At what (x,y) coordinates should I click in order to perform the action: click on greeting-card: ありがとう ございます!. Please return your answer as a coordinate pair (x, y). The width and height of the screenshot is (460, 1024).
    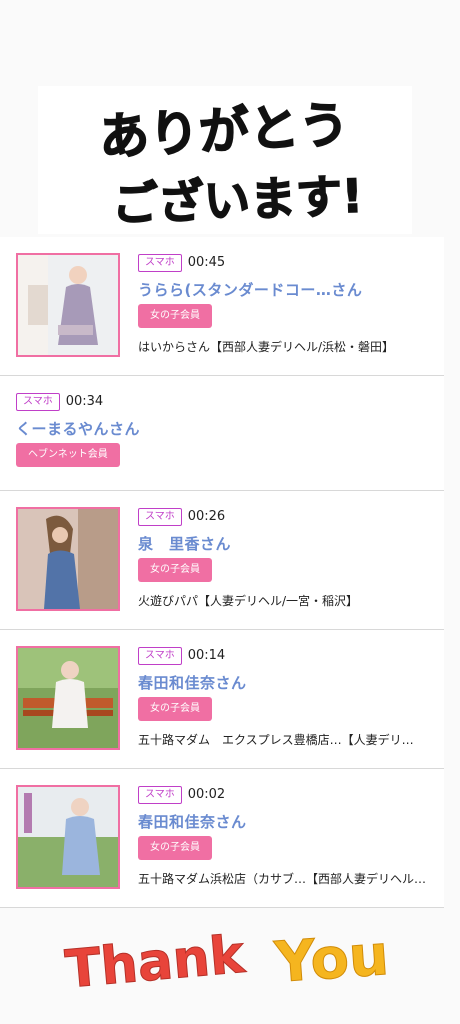
    Looking at the image, I should click on (225, 160).